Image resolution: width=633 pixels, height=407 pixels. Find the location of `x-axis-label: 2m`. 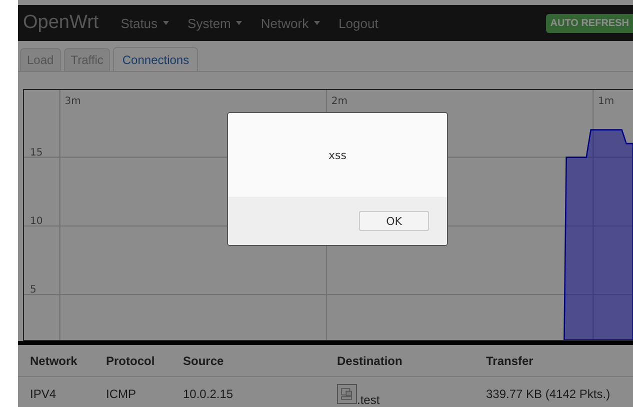

x-axis-label: 2m is located at coordinates (339, 101).